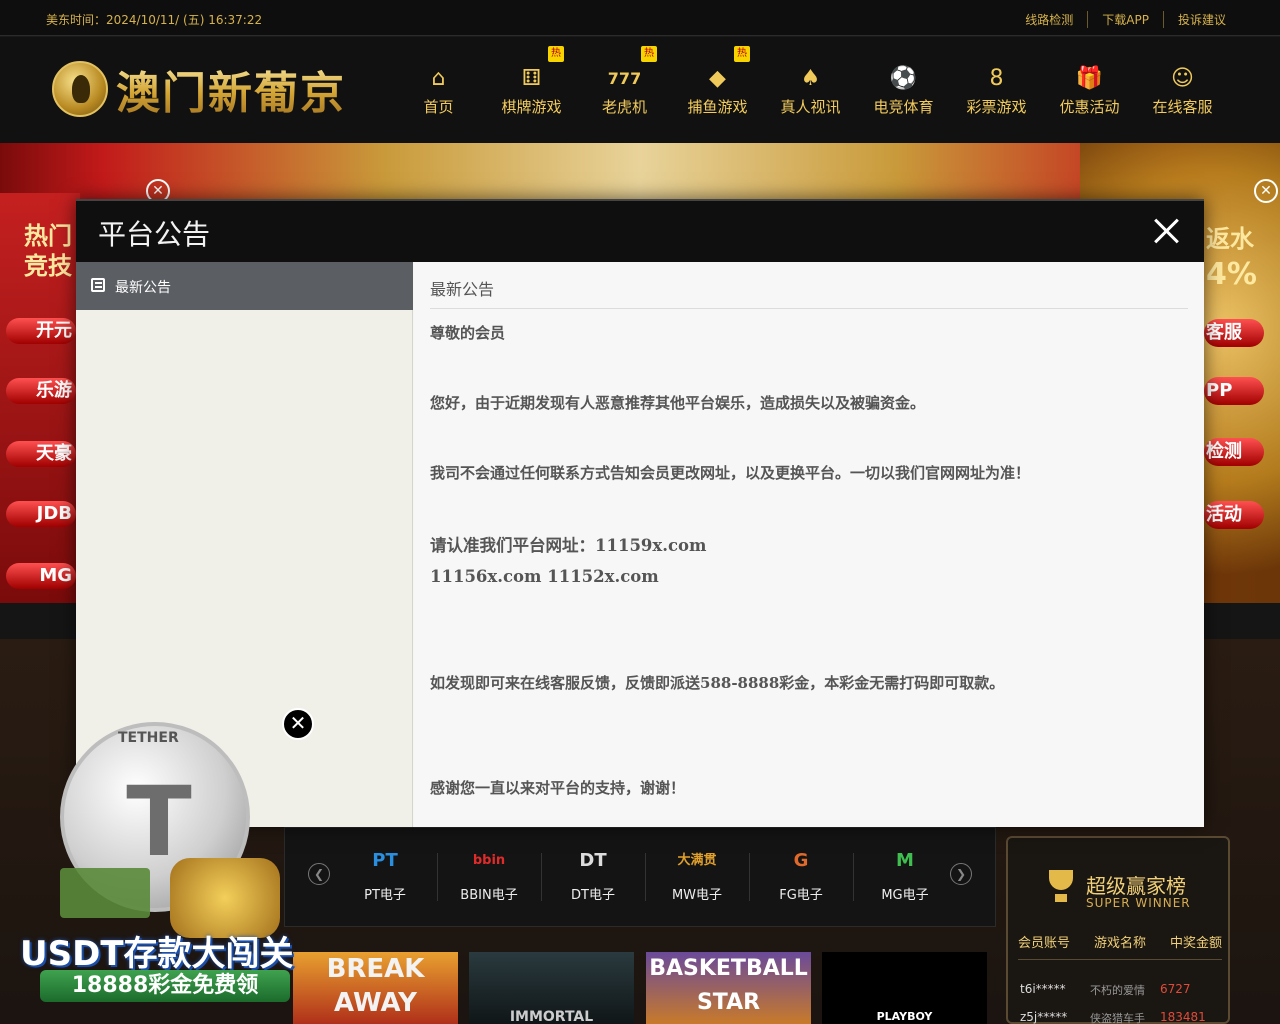 This screenshot has height=1024, width=1280. I want to click on game-thumb: PLAYBOY, so click(904, 988).